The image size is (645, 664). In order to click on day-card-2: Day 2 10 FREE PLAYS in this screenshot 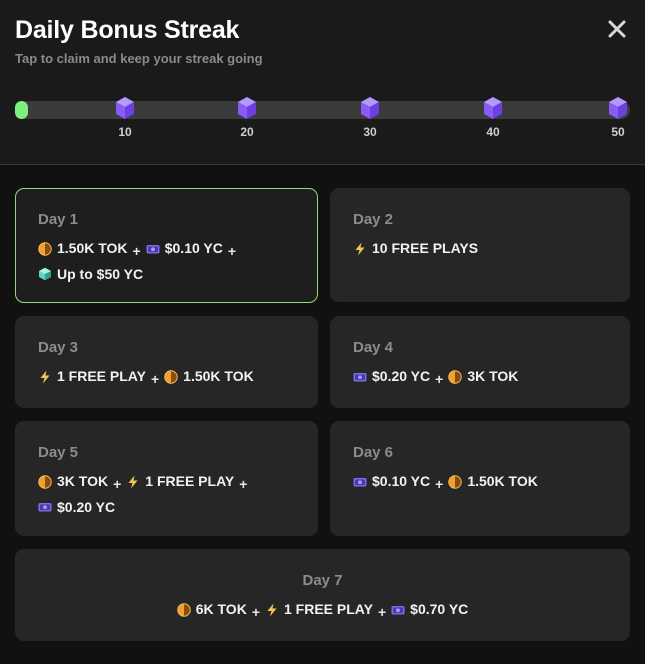, I will do `click(480, 245)`.